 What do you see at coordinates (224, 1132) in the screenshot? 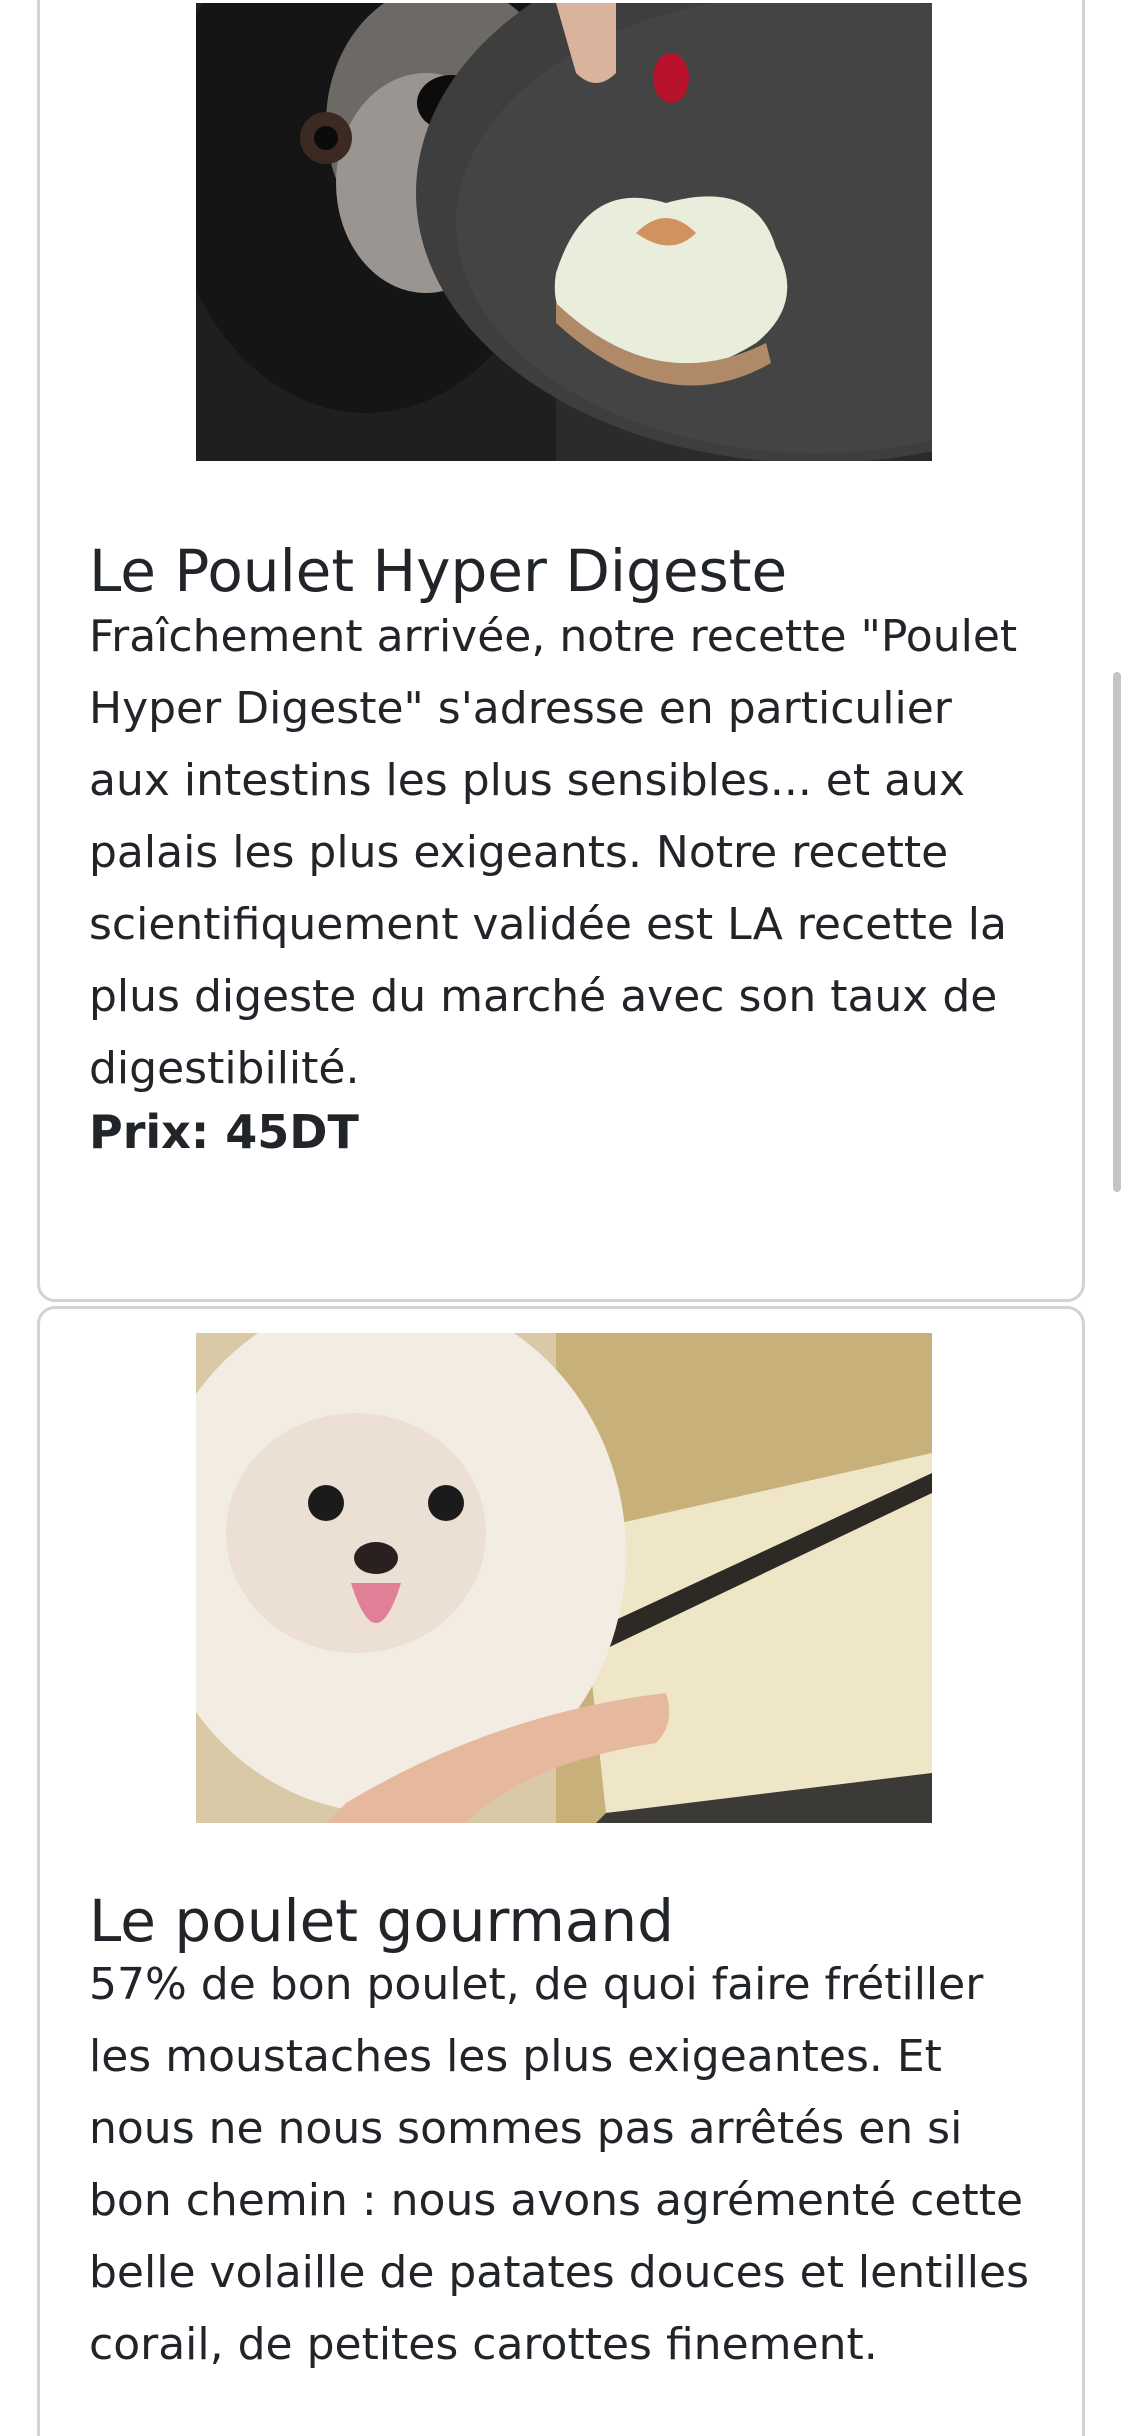
I see `product-price: Prix: 45DT` at bounding box center [224, 1132].